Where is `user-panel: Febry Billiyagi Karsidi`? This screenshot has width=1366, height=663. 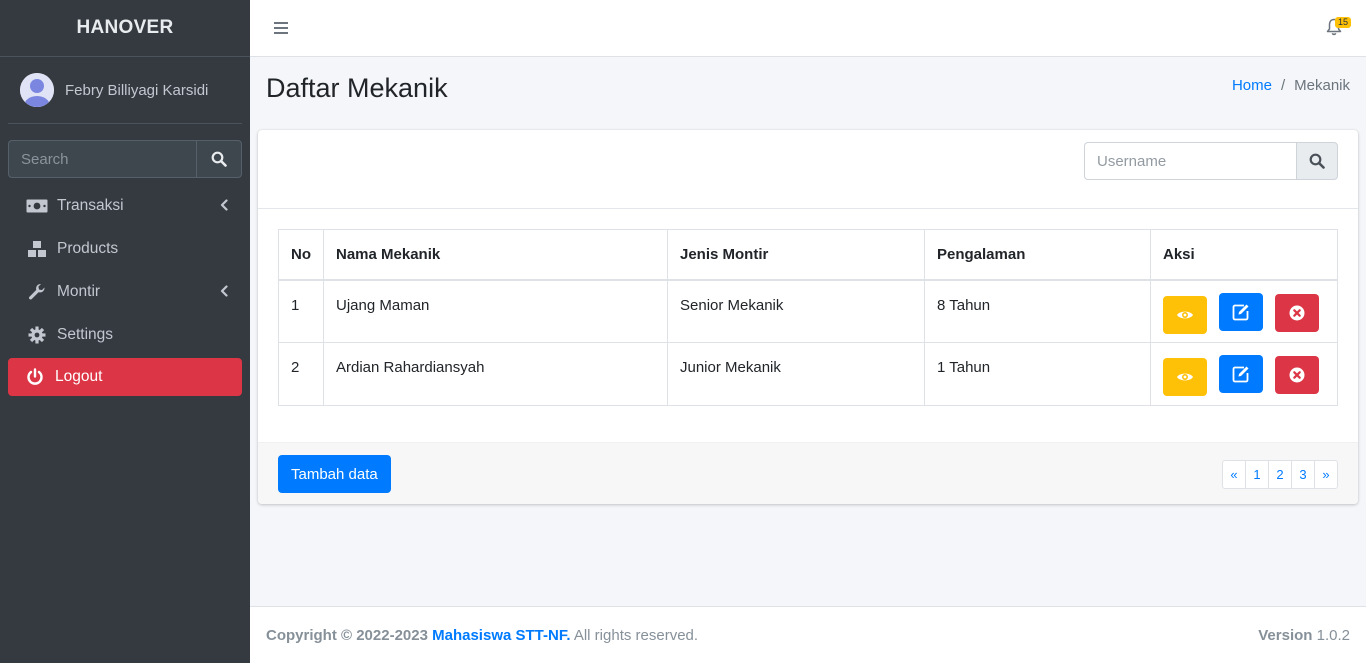 user-panel: Febry Billiyagi Karsidi is located at coordinates (125, 90).